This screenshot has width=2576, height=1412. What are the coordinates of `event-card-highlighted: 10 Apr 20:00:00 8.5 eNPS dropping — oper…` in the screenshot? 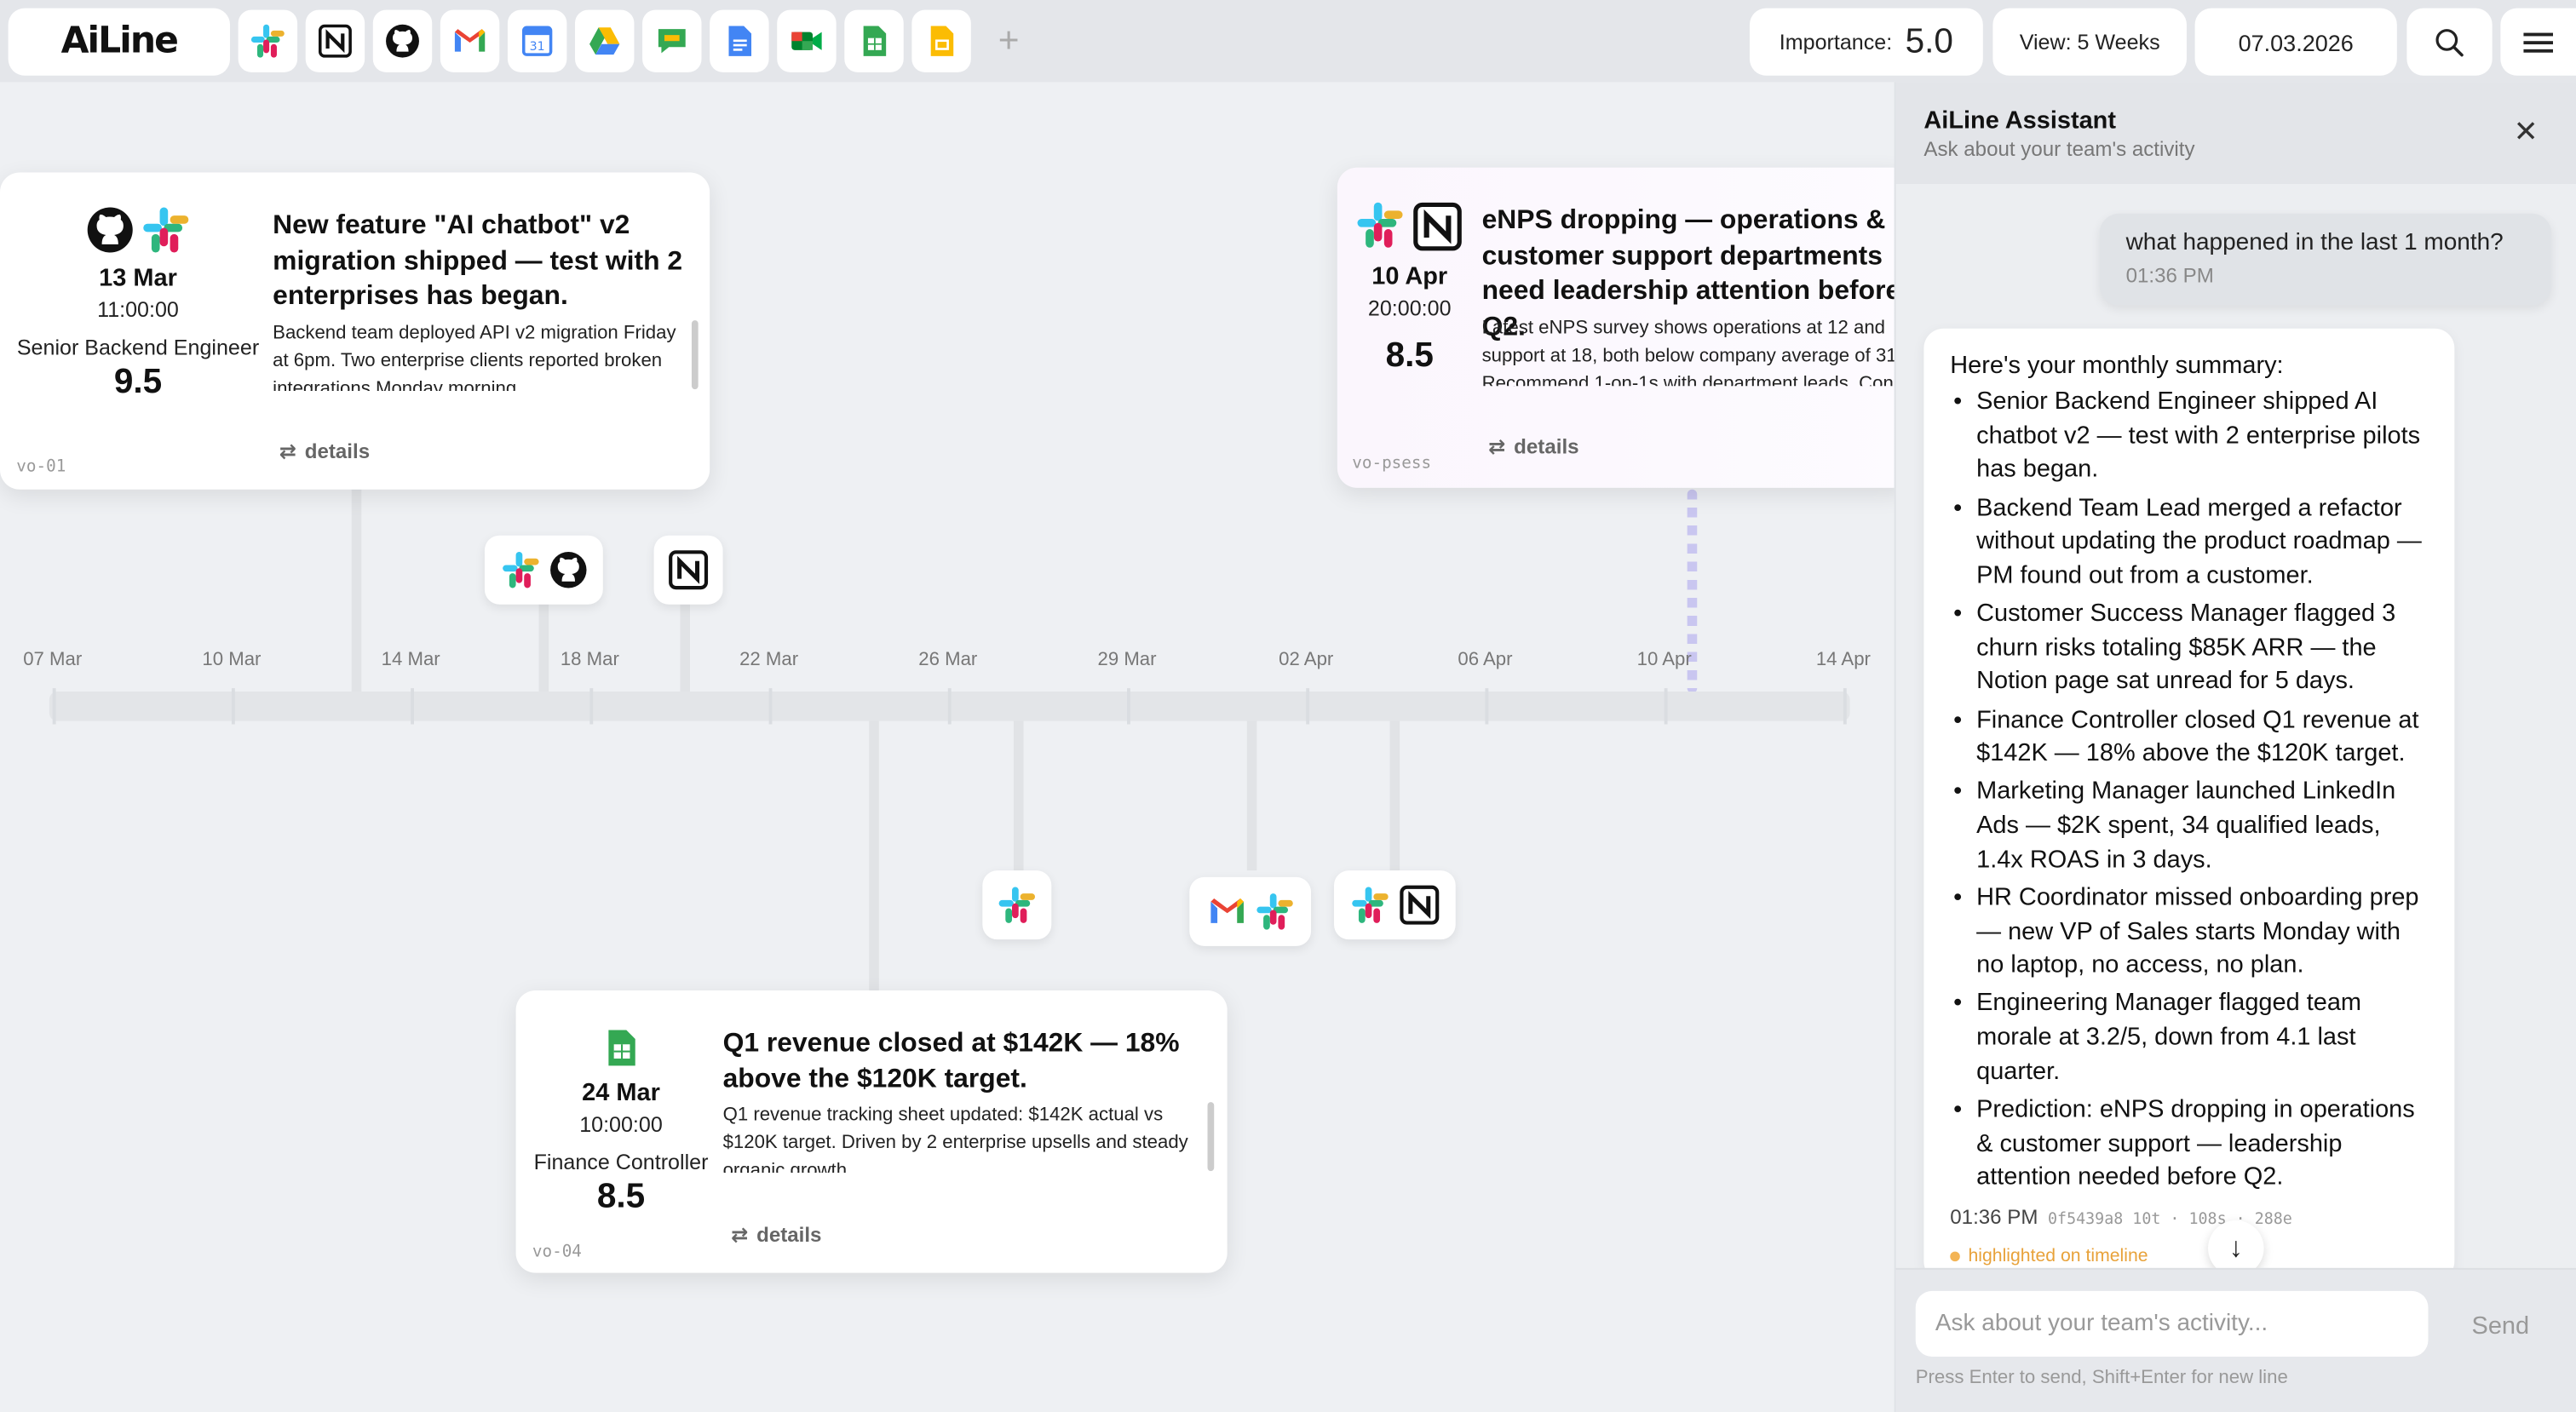 It's located at (1625, 327).